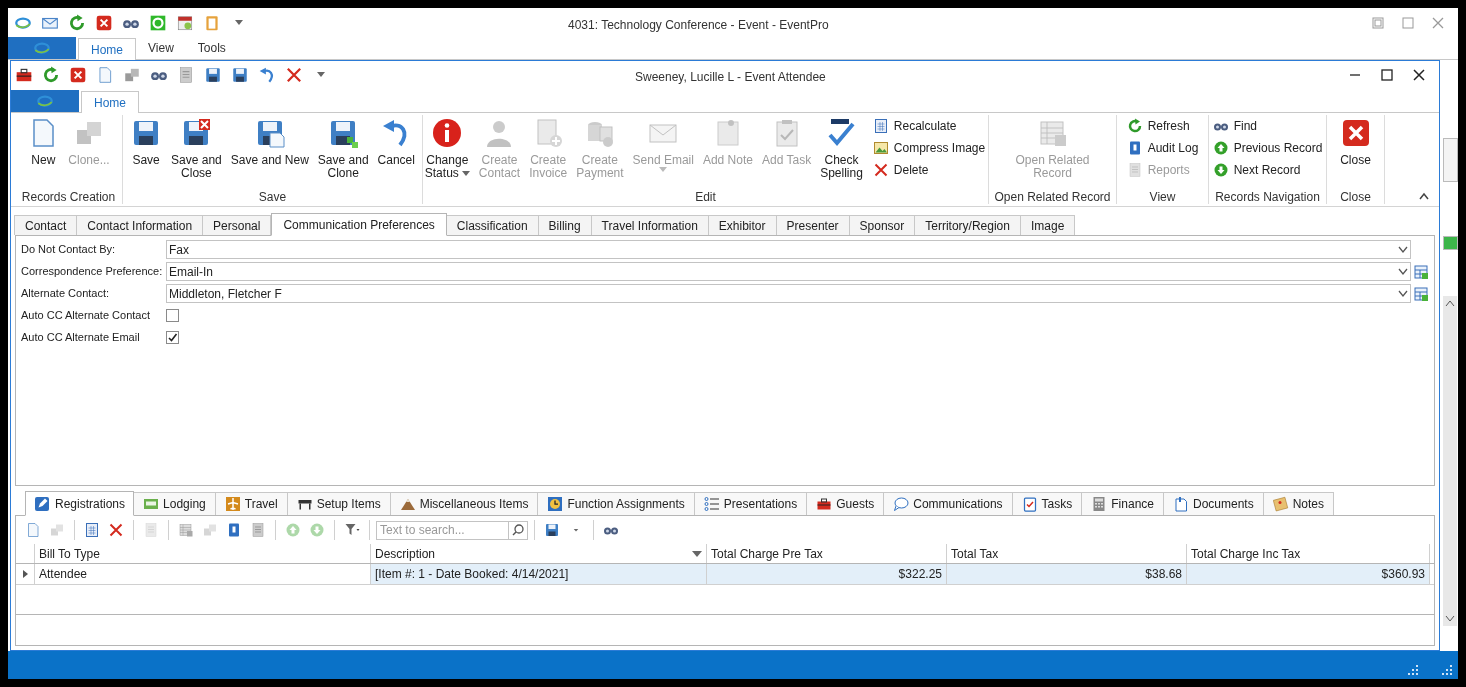 This screenshot has width=1466, height=687. Describe the element at coordinates (68, 197) in the screenshot. I see `group-title: Records Creation` at that location.